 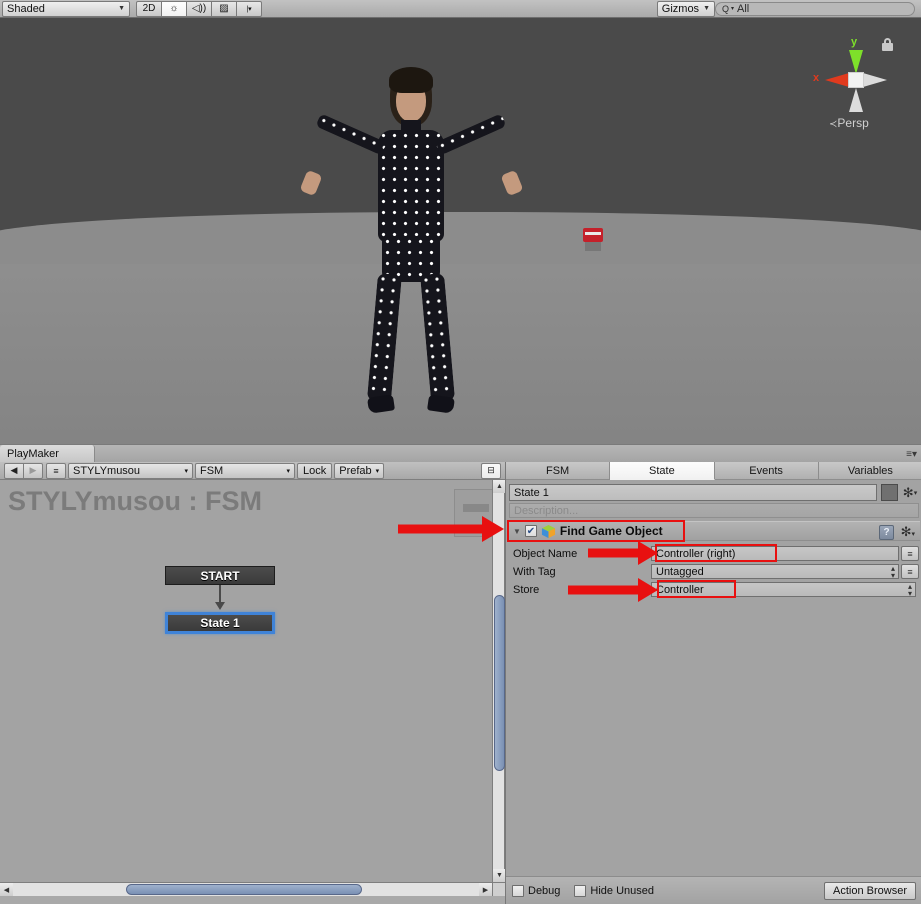 I want to click on view-2d-toggle: 2D, so click(x=149, y=8).